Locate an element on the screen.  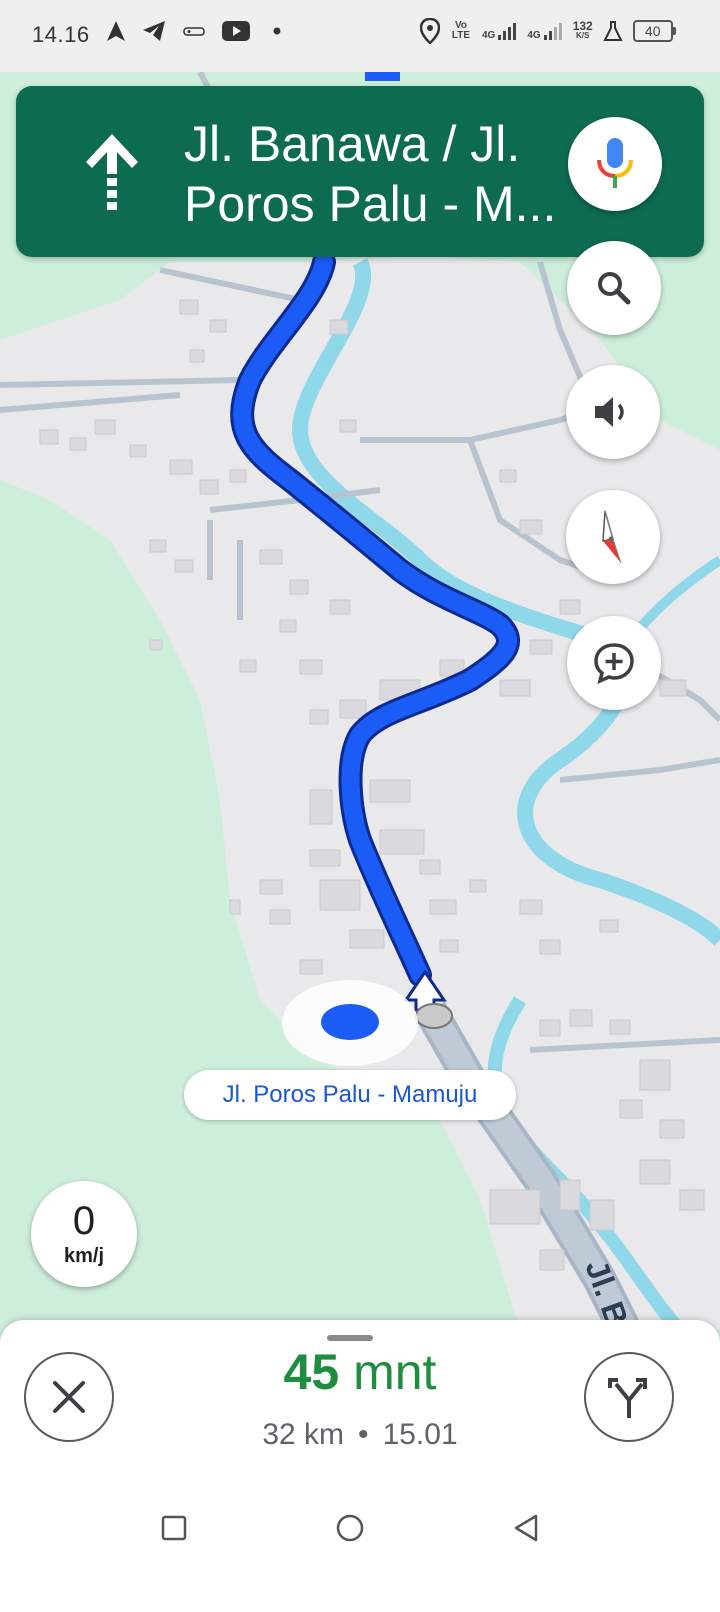
eta-minutes: 45 is located at coordinates (311, 1372).